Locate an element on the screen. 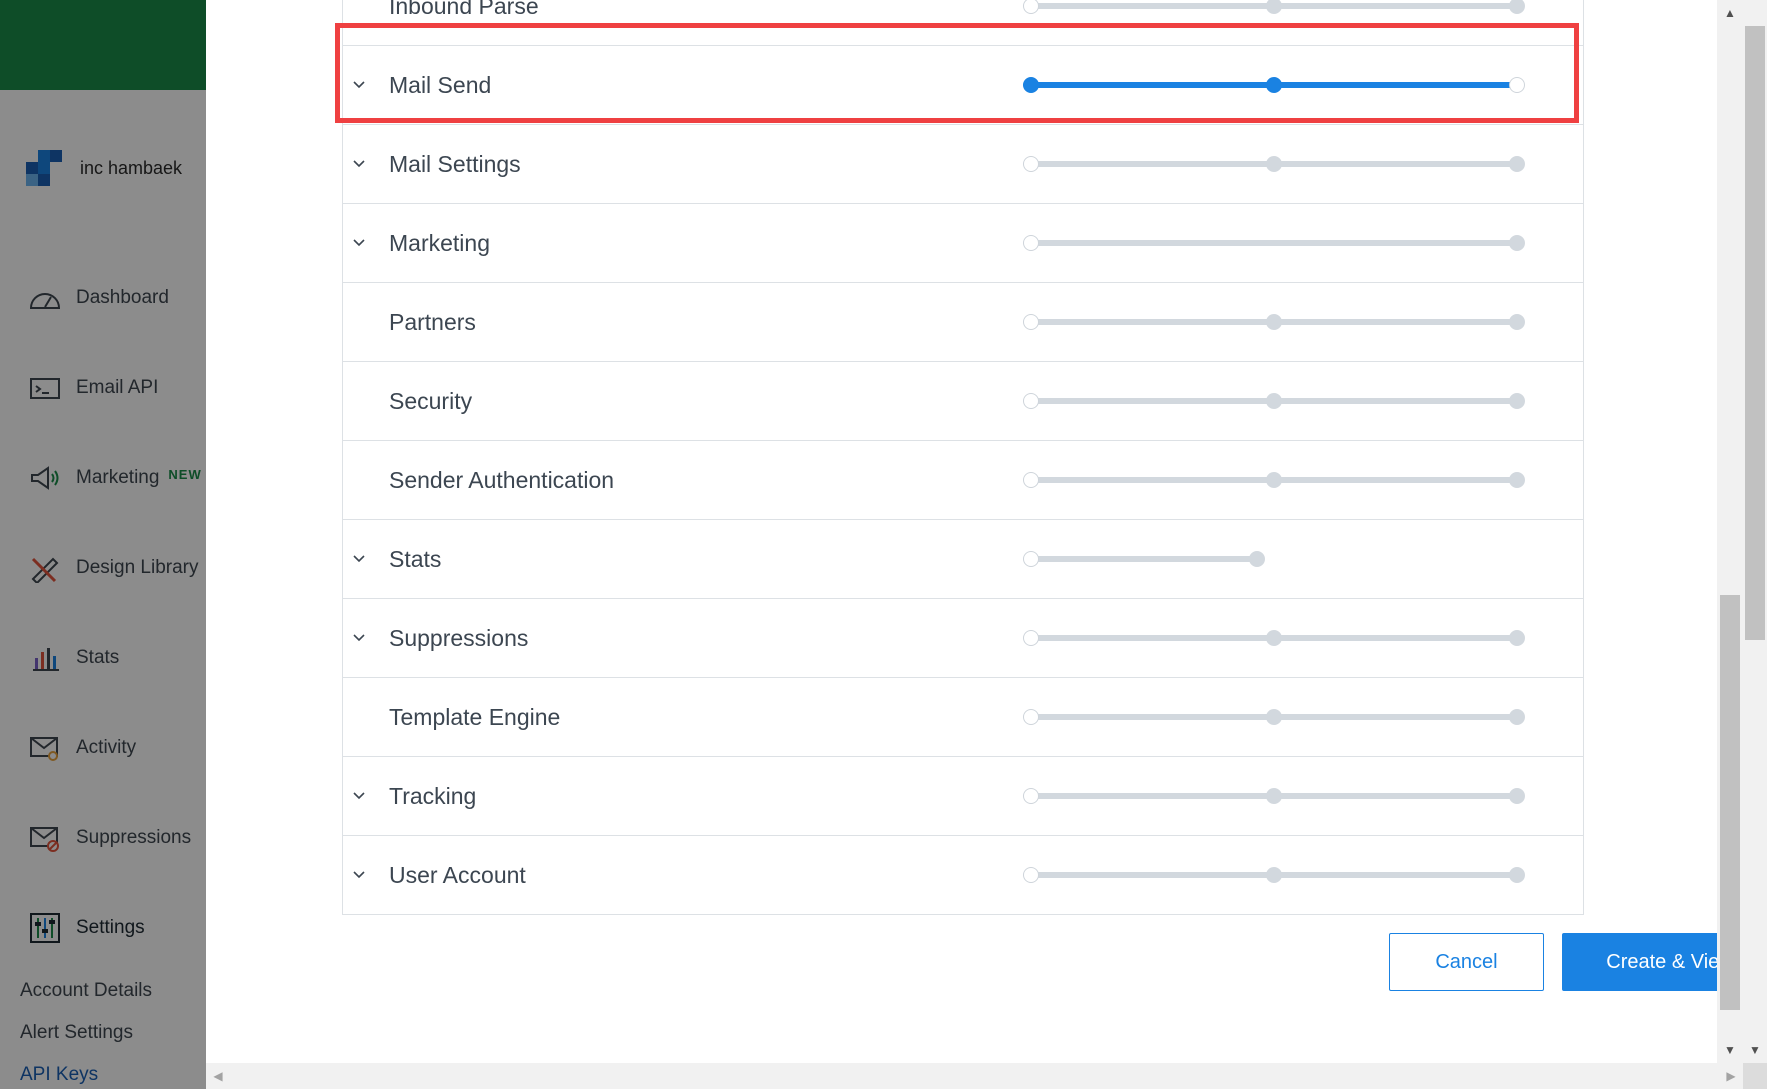 This screenshot has height=1089, width=1767. permission-label: Suppressions is located at coordinates (459, 637).